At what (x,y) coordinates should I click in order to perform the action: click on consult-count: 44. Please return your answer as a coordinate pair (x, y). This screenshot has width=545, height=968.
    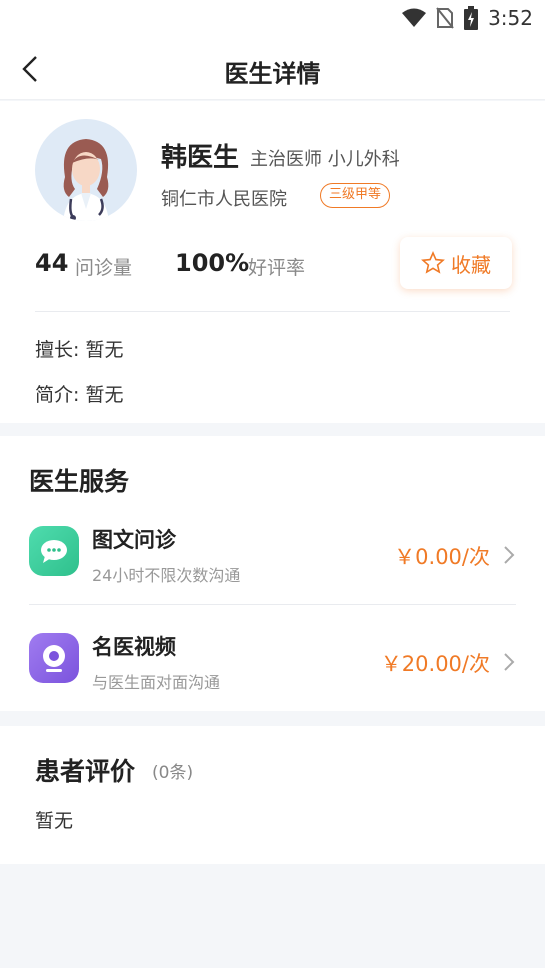
    Looking at the image, I should click on (52, 263).